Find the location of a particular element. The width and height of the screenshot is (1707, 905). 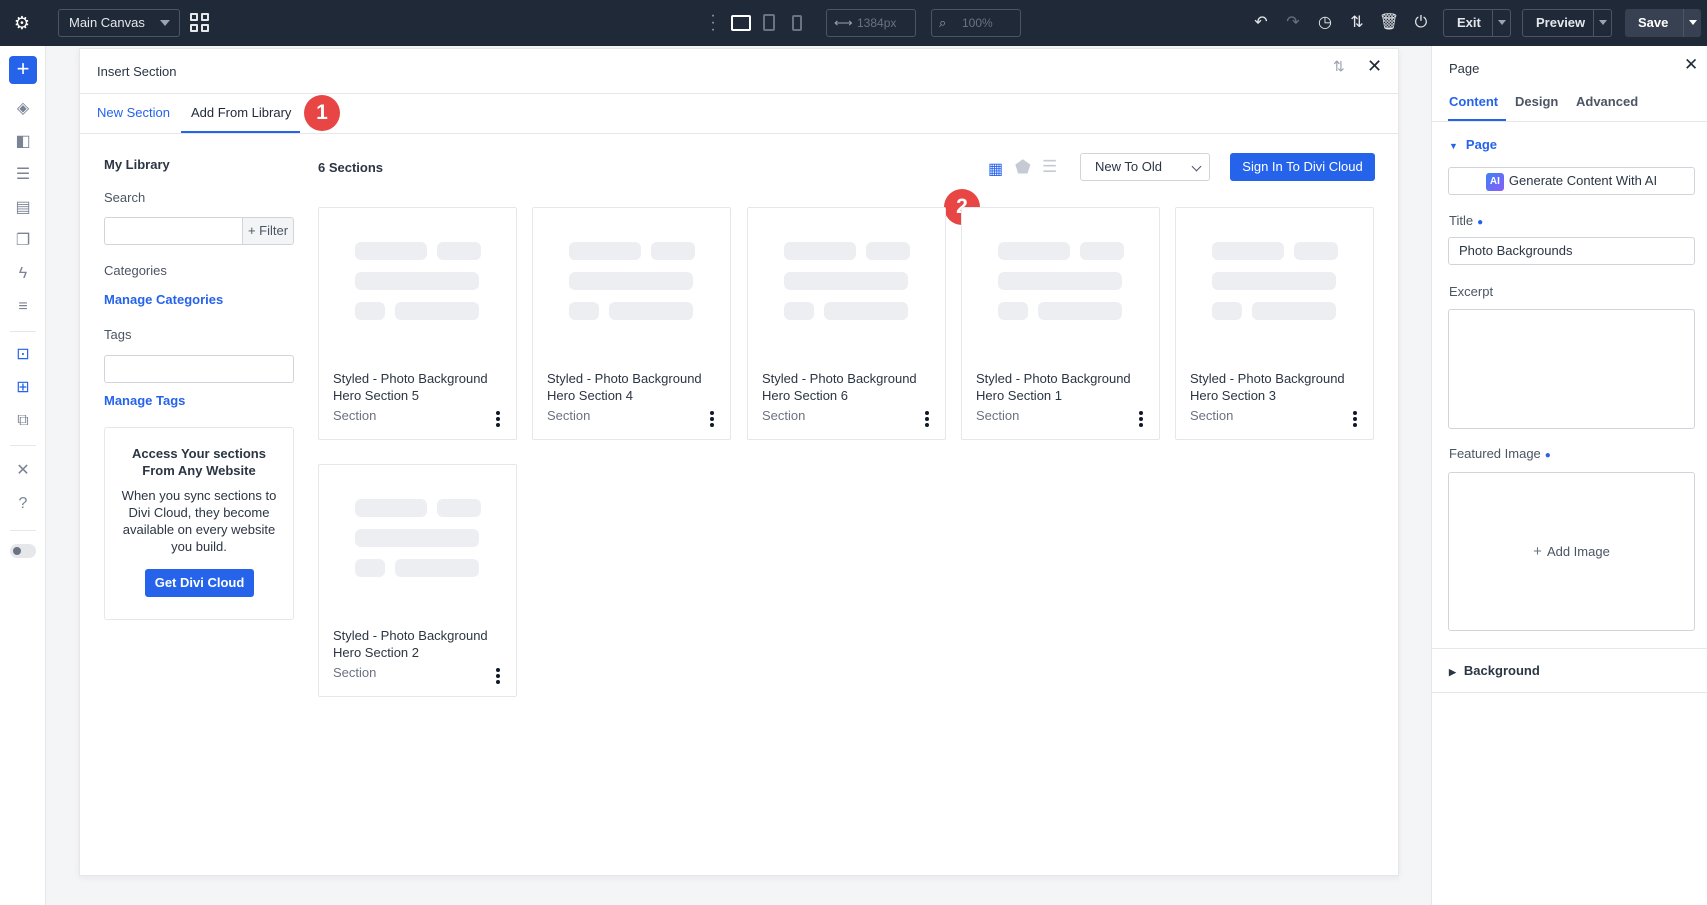

card-title: Styled - Photo Background Hero Section 3 is located at coordinates (1267, 387).